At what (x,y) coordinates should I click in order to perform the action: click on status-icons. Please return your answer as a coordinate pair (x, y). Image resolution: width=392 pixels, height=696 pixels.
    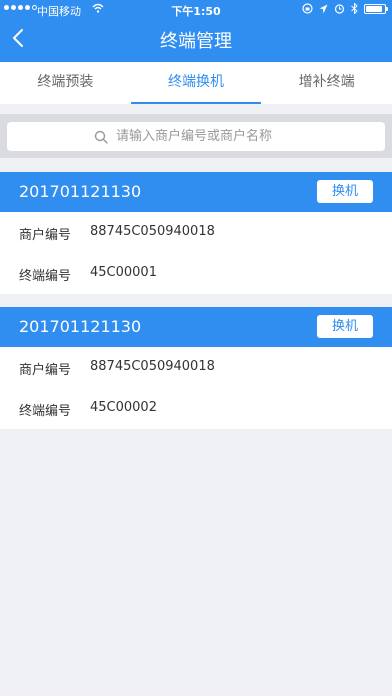
    Looking at the image, I should click on (345, 8).